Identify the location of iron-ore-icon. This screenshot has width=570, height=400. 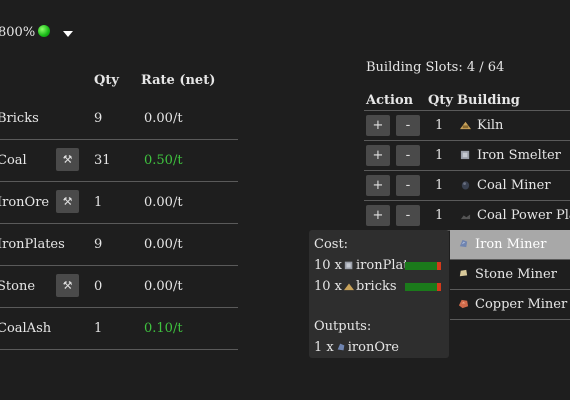
(341, 347).